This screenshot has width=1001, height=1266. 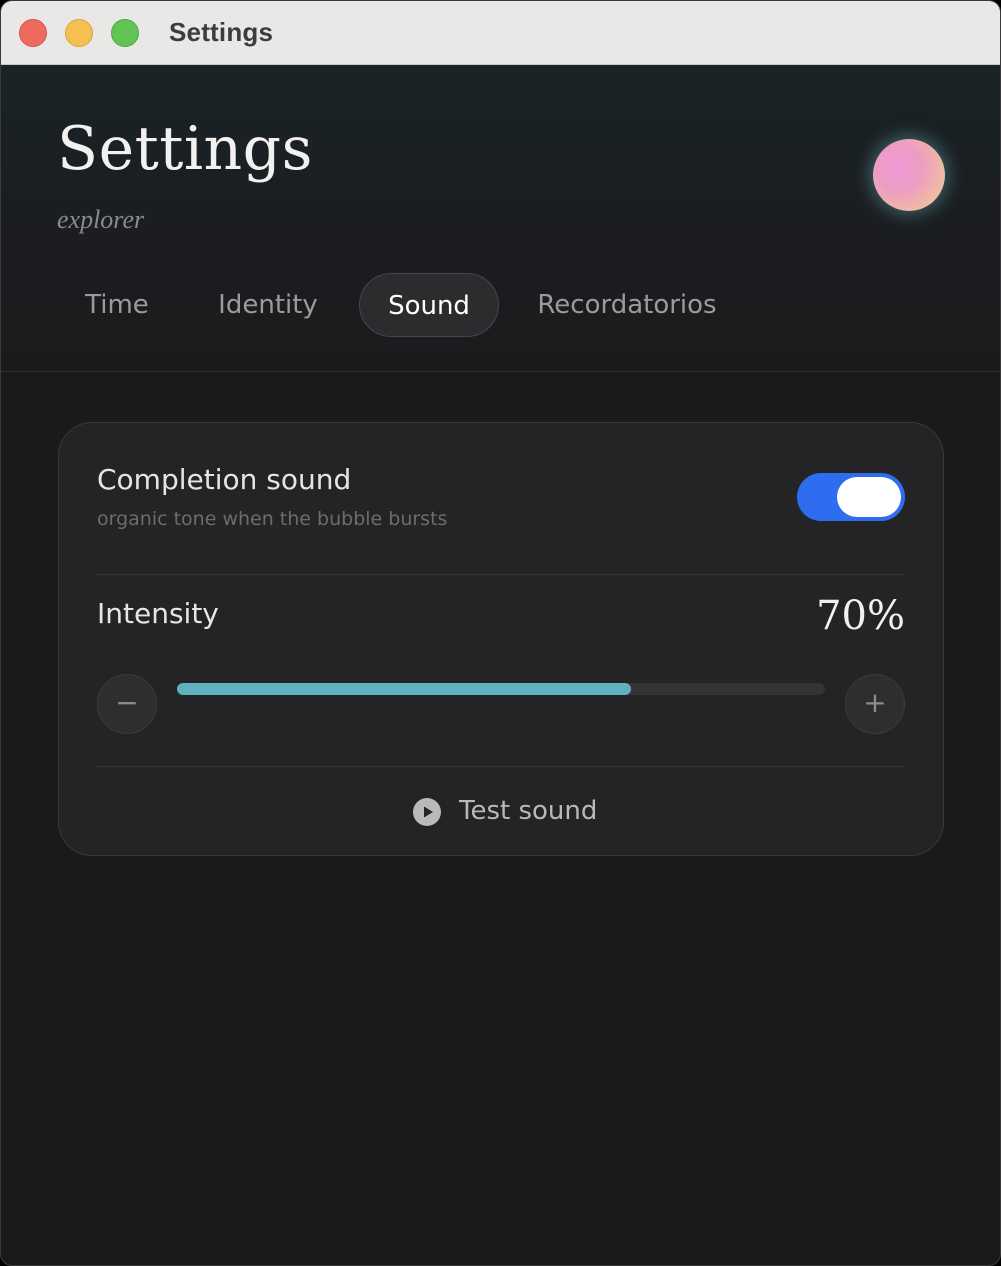 What do you see at coordinates (268, 305) in the screenshot?
I see `tab-identity: Identity` at bounding box center [268, 305].